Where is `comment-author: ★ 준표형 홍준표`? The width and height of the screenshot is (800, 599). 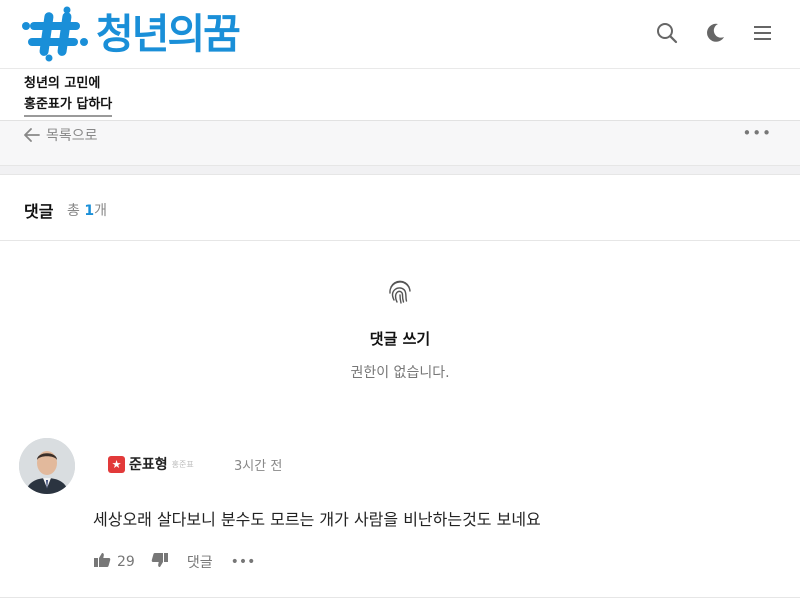 comment-author: ★ 준표형 홍준표 is located at coordinates (151, 464).